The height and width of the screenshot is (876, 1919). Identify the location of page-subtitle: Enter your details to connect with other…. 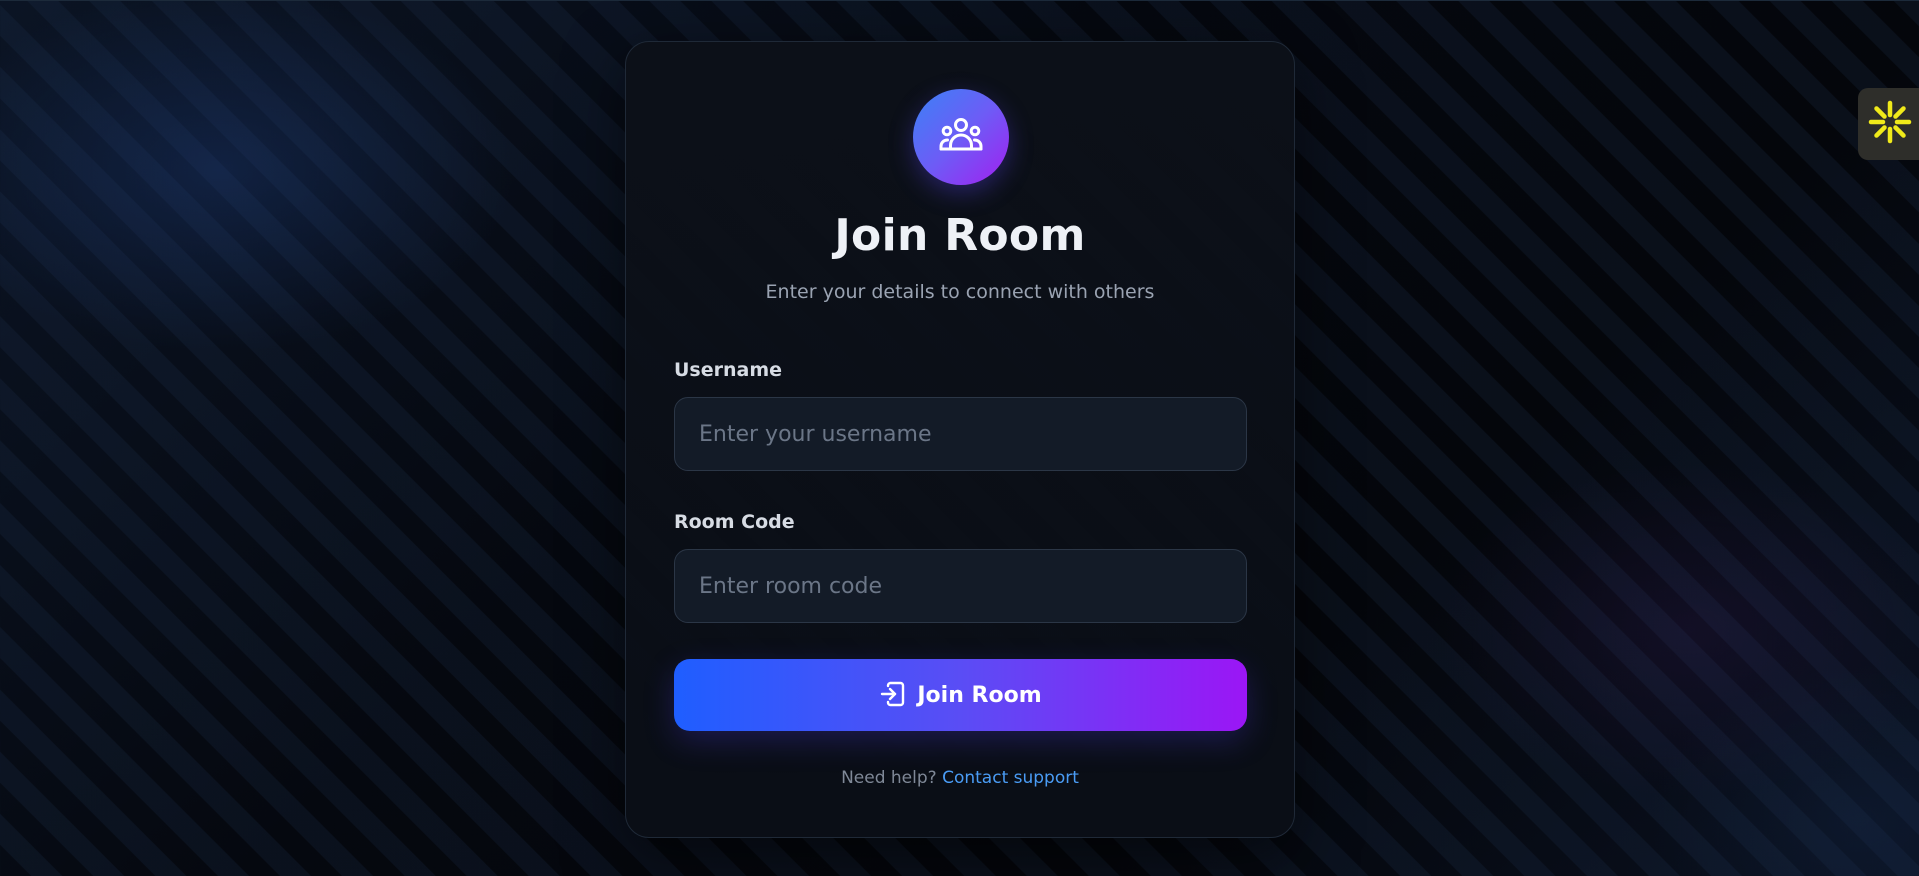
(960, 292).